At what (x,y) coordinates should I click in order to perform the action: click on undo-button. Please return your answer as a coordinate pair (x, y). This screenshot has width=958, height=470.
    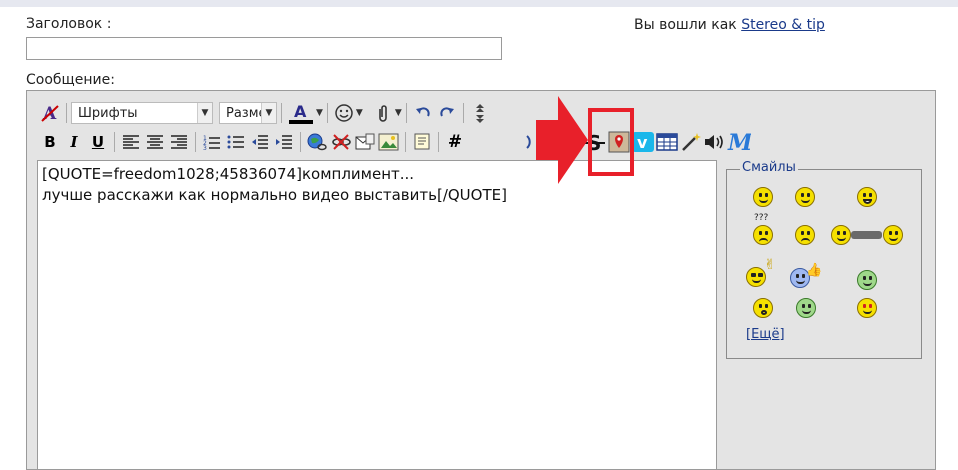
    Looking at the image, I should click on (423, 113).